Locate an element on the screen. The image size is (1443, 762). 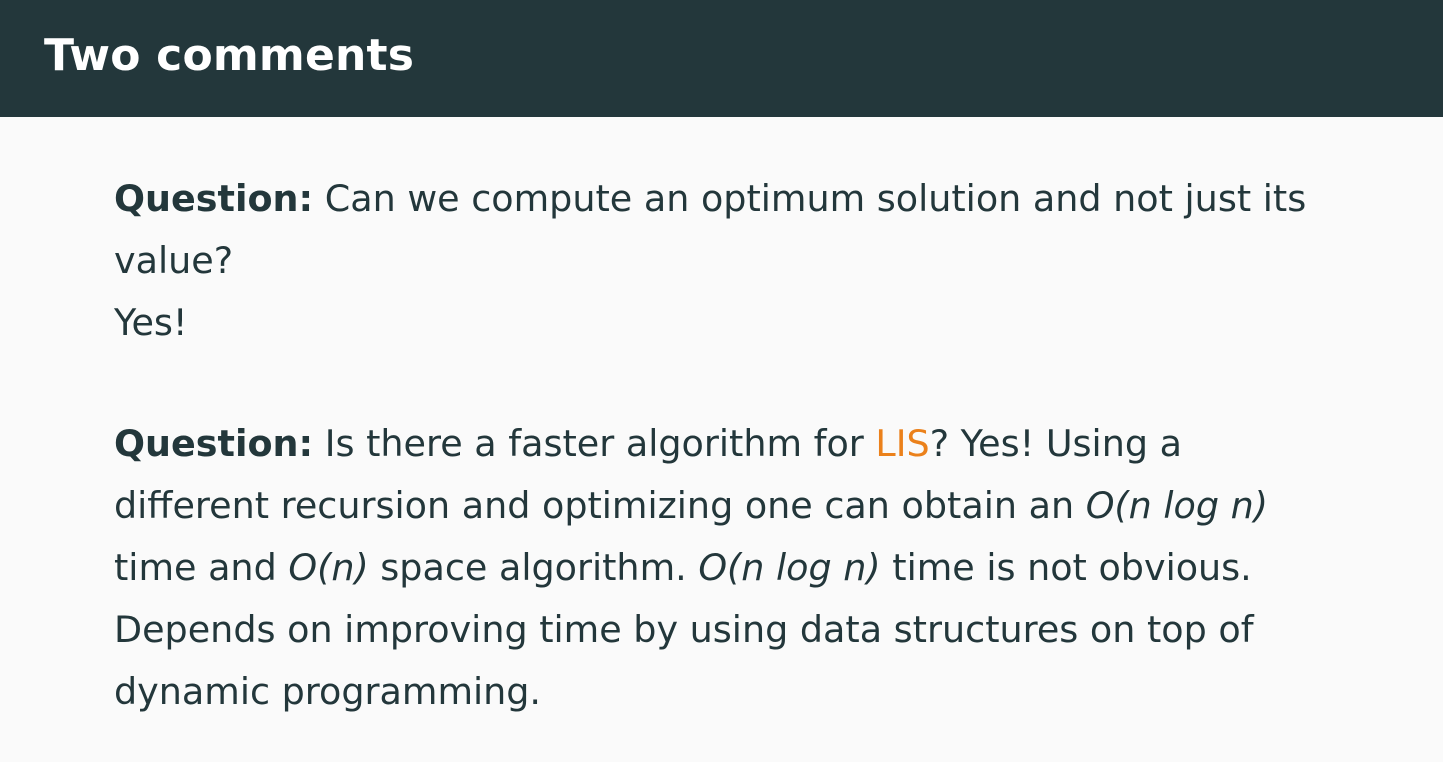
body-text: space algorithm. is located at coordinates (533, 567).